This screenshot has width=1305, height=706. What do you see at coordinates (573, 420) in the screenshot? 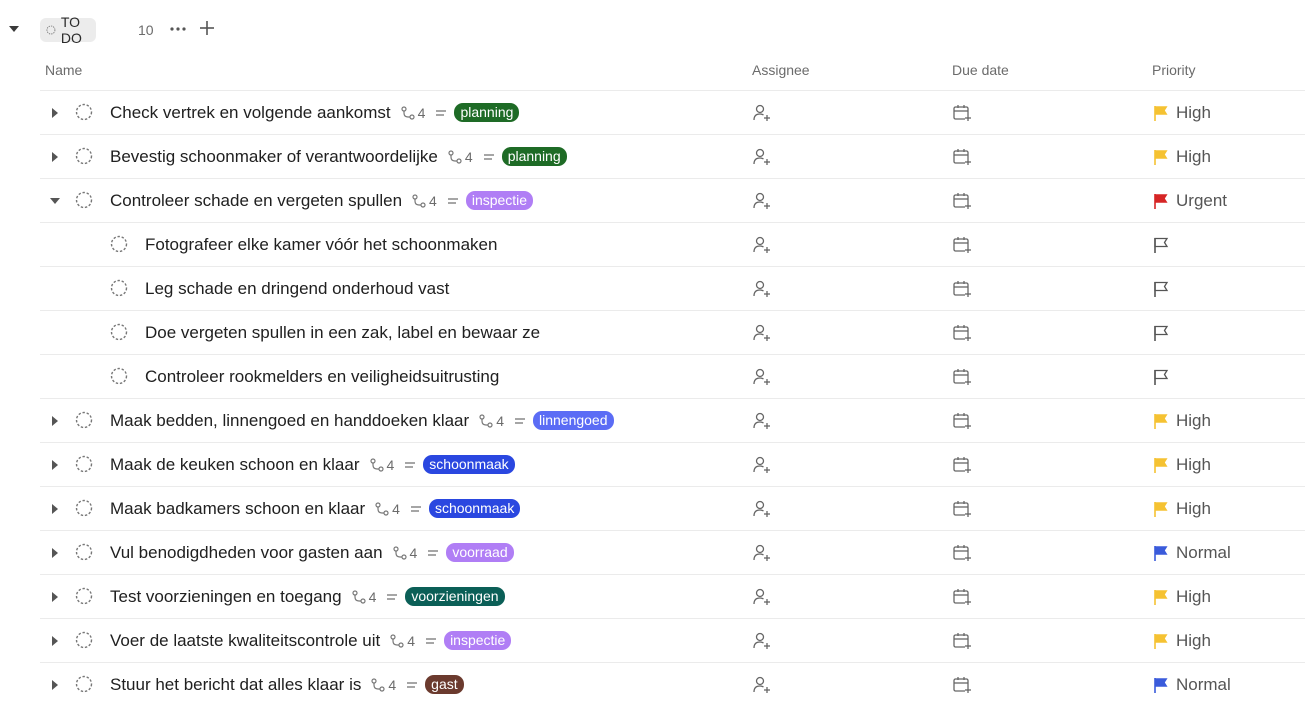
I see `tag-badge: linnengoed` at bounding box center [573, 420].